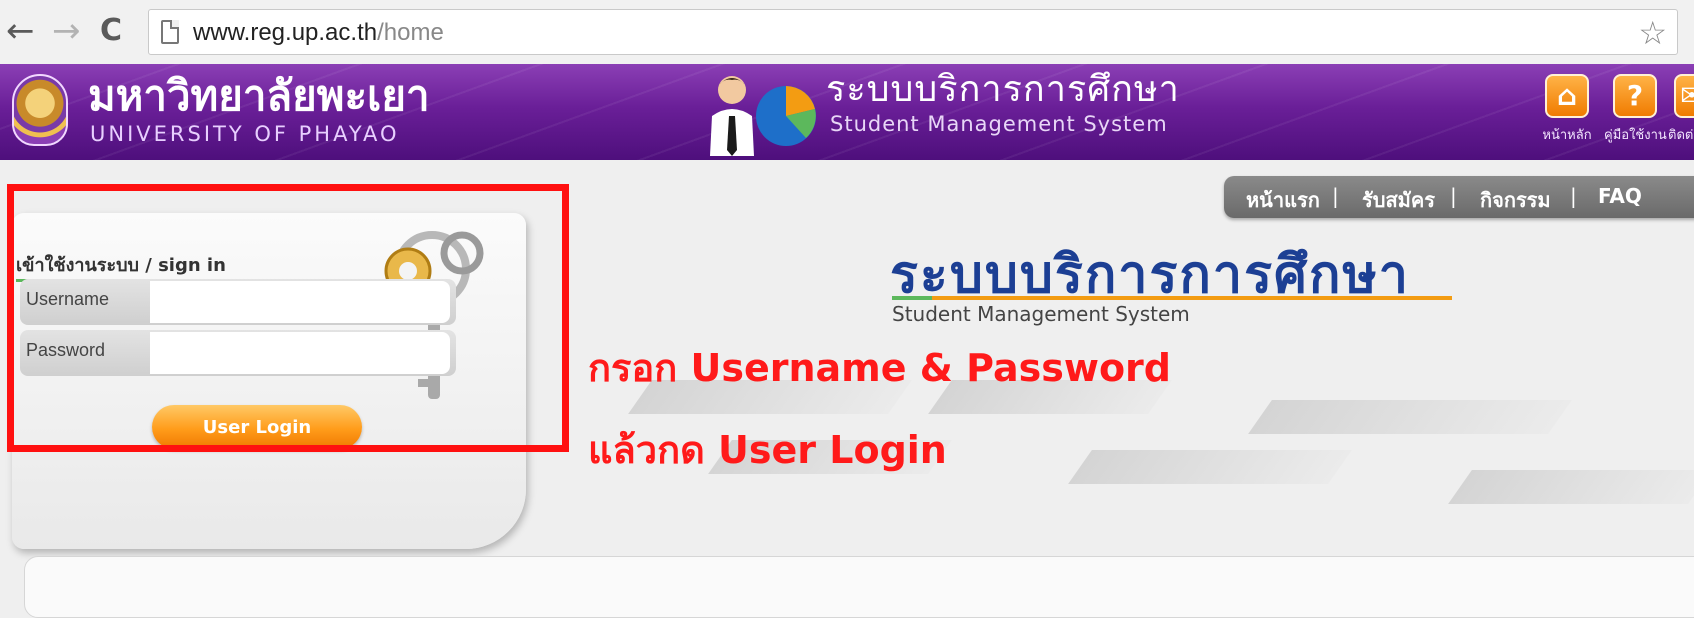 The image size is (1694, 618). Describe the element at coordinates (170, 32) in the screenshot. I see `page-icon` at that location.